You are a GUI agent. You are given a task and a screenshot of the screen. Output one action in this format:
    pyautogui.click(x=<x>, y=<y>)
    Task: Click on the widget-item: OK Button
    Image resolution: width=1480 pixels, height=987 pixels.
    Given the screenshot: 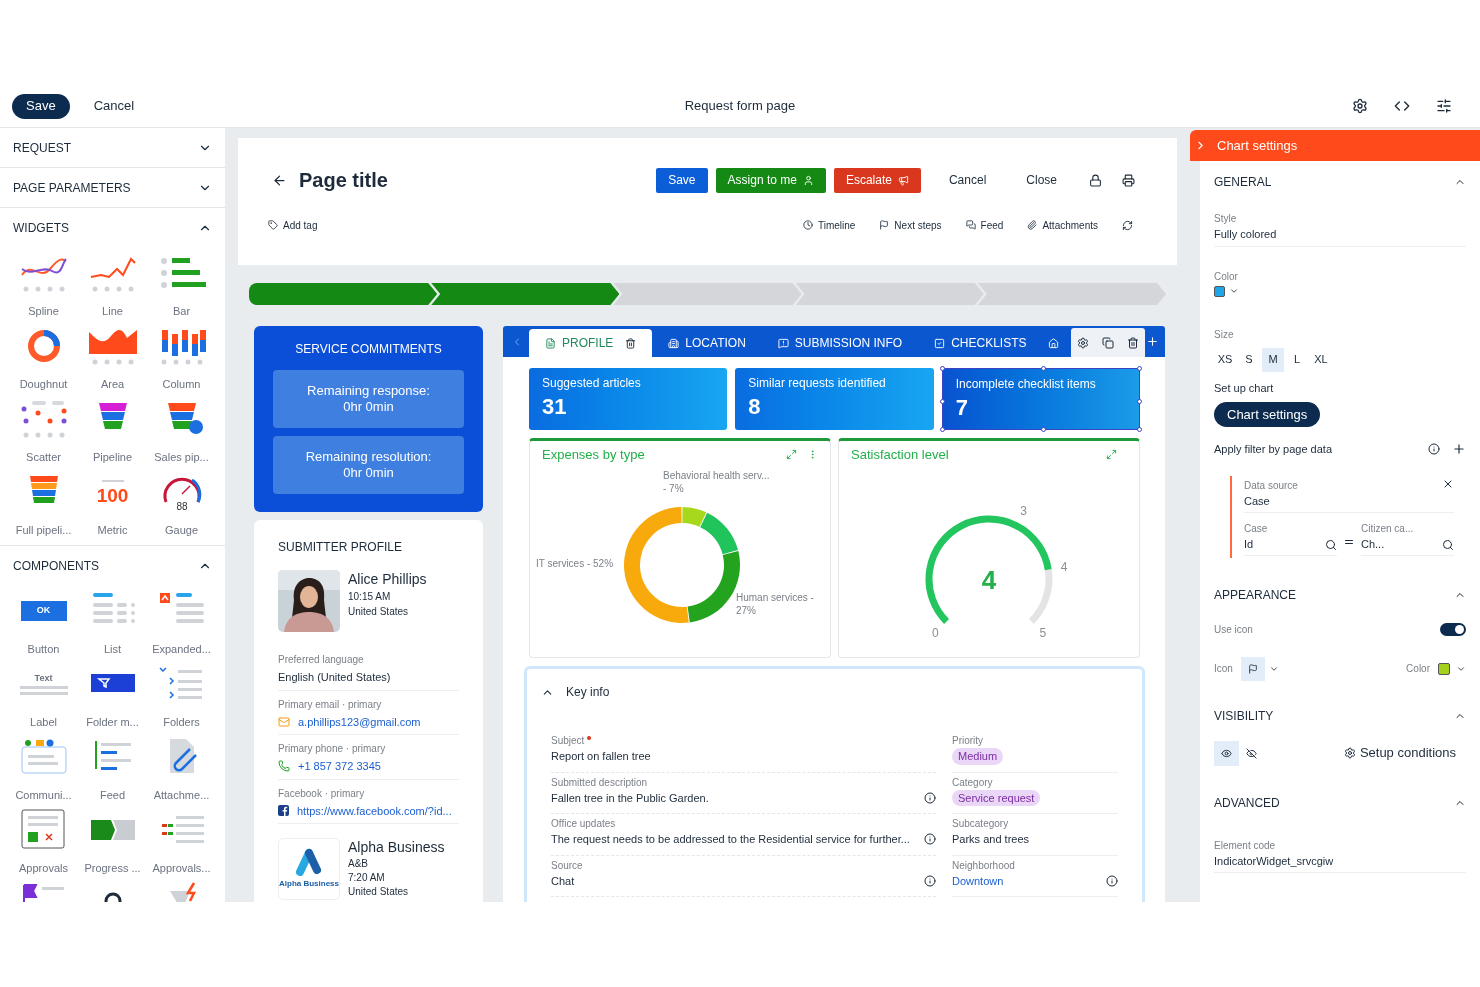 What is the action you would take?
    pyautogui.click(x=43, y=621)
    